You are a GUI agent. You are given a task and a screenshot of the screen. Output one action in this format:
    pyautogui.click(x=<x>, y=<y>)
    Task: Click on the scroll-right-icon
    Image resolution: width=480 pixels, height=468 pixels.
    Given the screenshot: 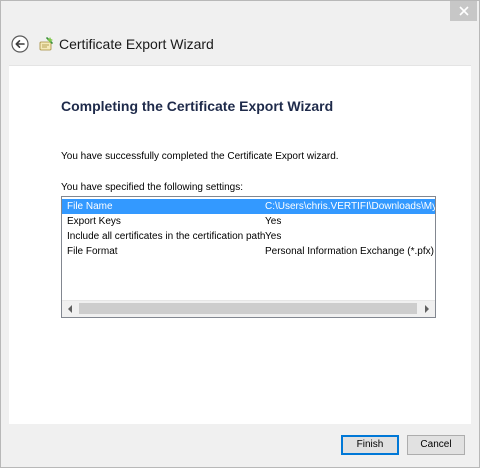 What is the action you would take?
    pyautogui.click(x=427, y=308)
    